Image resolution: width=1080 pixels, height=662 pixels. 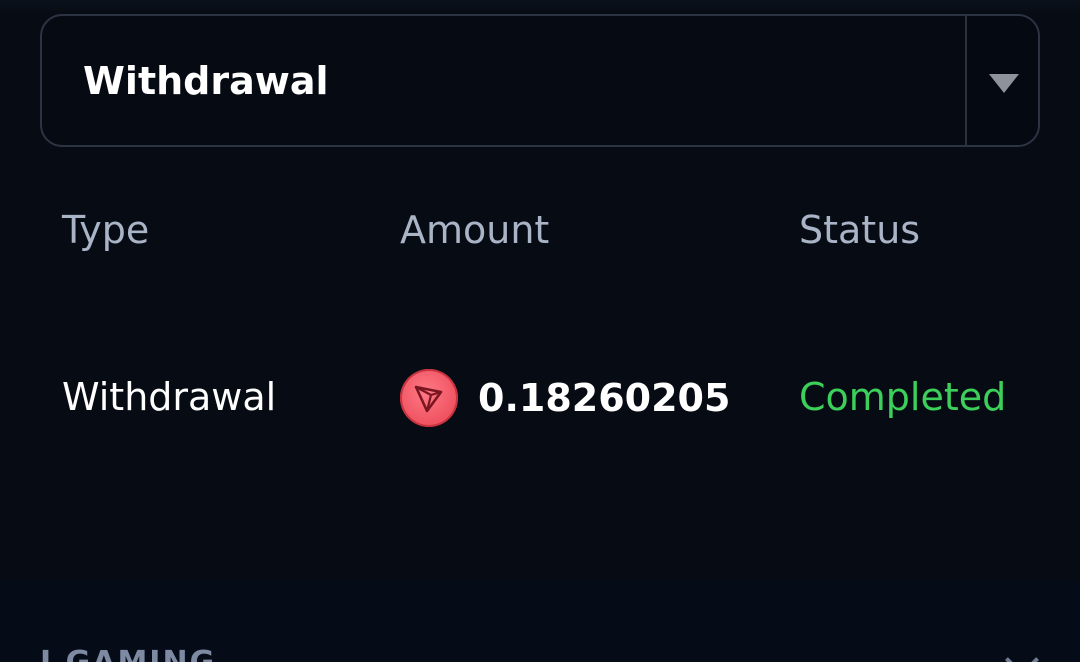 I want to click on row-amount: 0.18260205, so click(x=565, y=398).